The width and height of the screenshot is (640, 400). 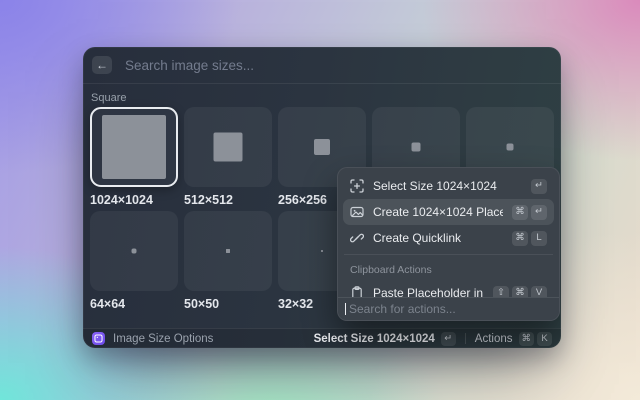 What do you see at coordinates (357, 212) in the screenshot?
I see `image-icon` at bounding box center [357, 212].